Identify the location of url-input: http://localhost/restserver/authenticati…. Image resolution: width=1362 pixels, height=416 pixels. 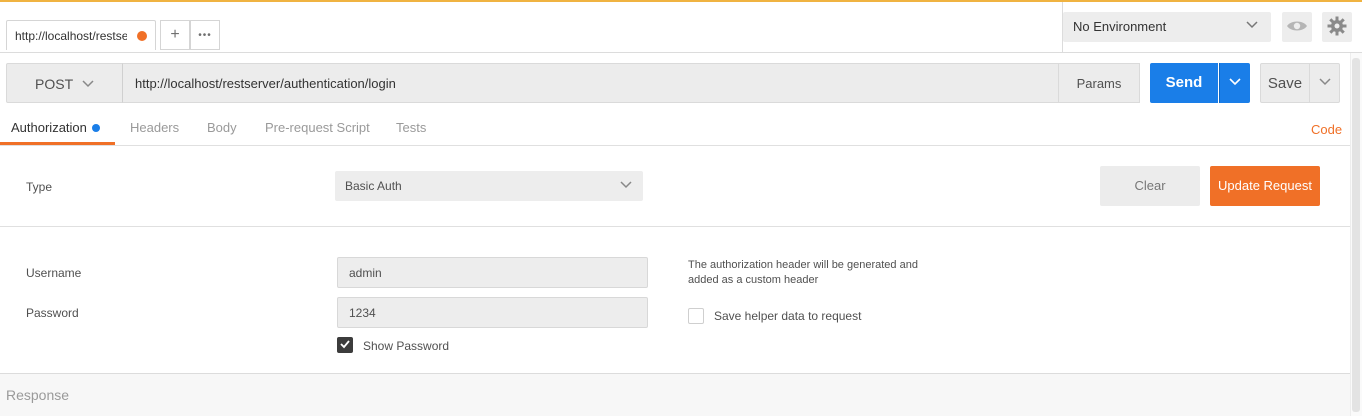
(590, 83).